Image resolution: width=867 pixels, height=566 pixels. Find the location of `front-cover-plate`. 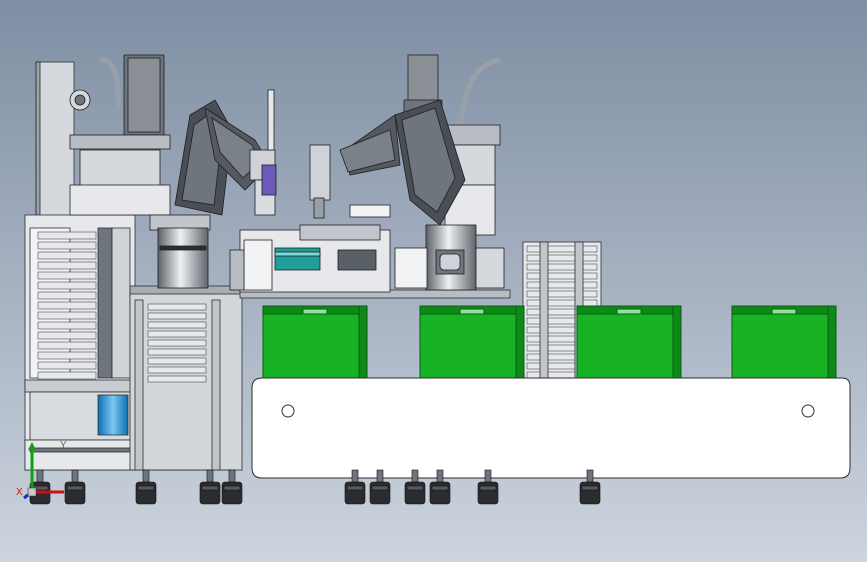

front-cover-plate is located at coordinates (551, 428).